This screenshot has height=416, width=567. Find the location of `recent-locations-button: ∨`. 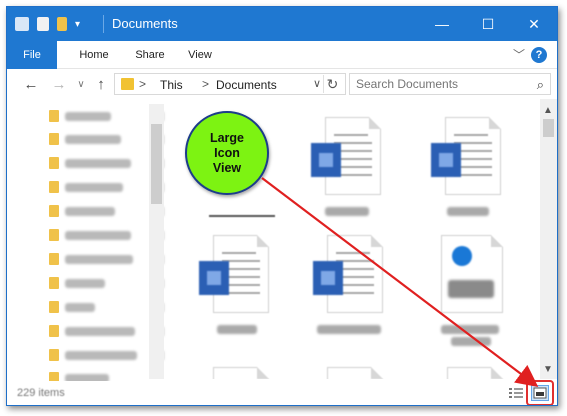

recent-locations-button: ∨ is located at coordinates (81, 84).